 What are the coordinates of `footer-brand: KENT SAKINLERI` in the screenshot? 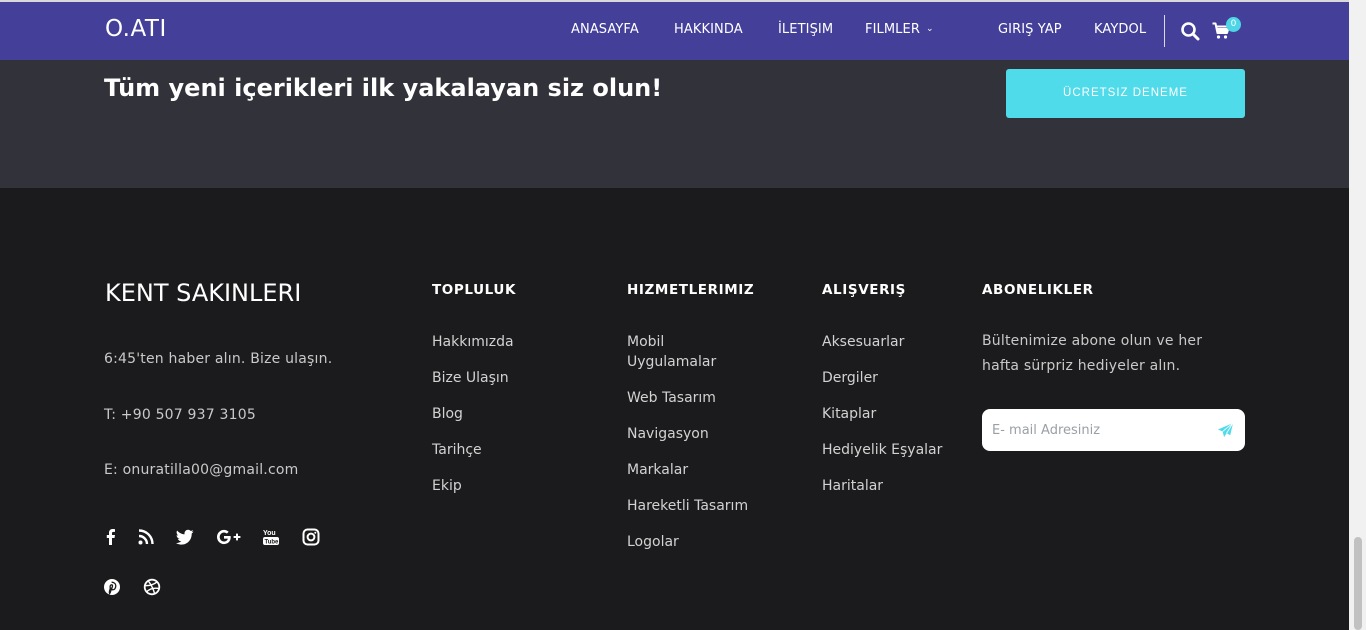 It's located at (203, 293).